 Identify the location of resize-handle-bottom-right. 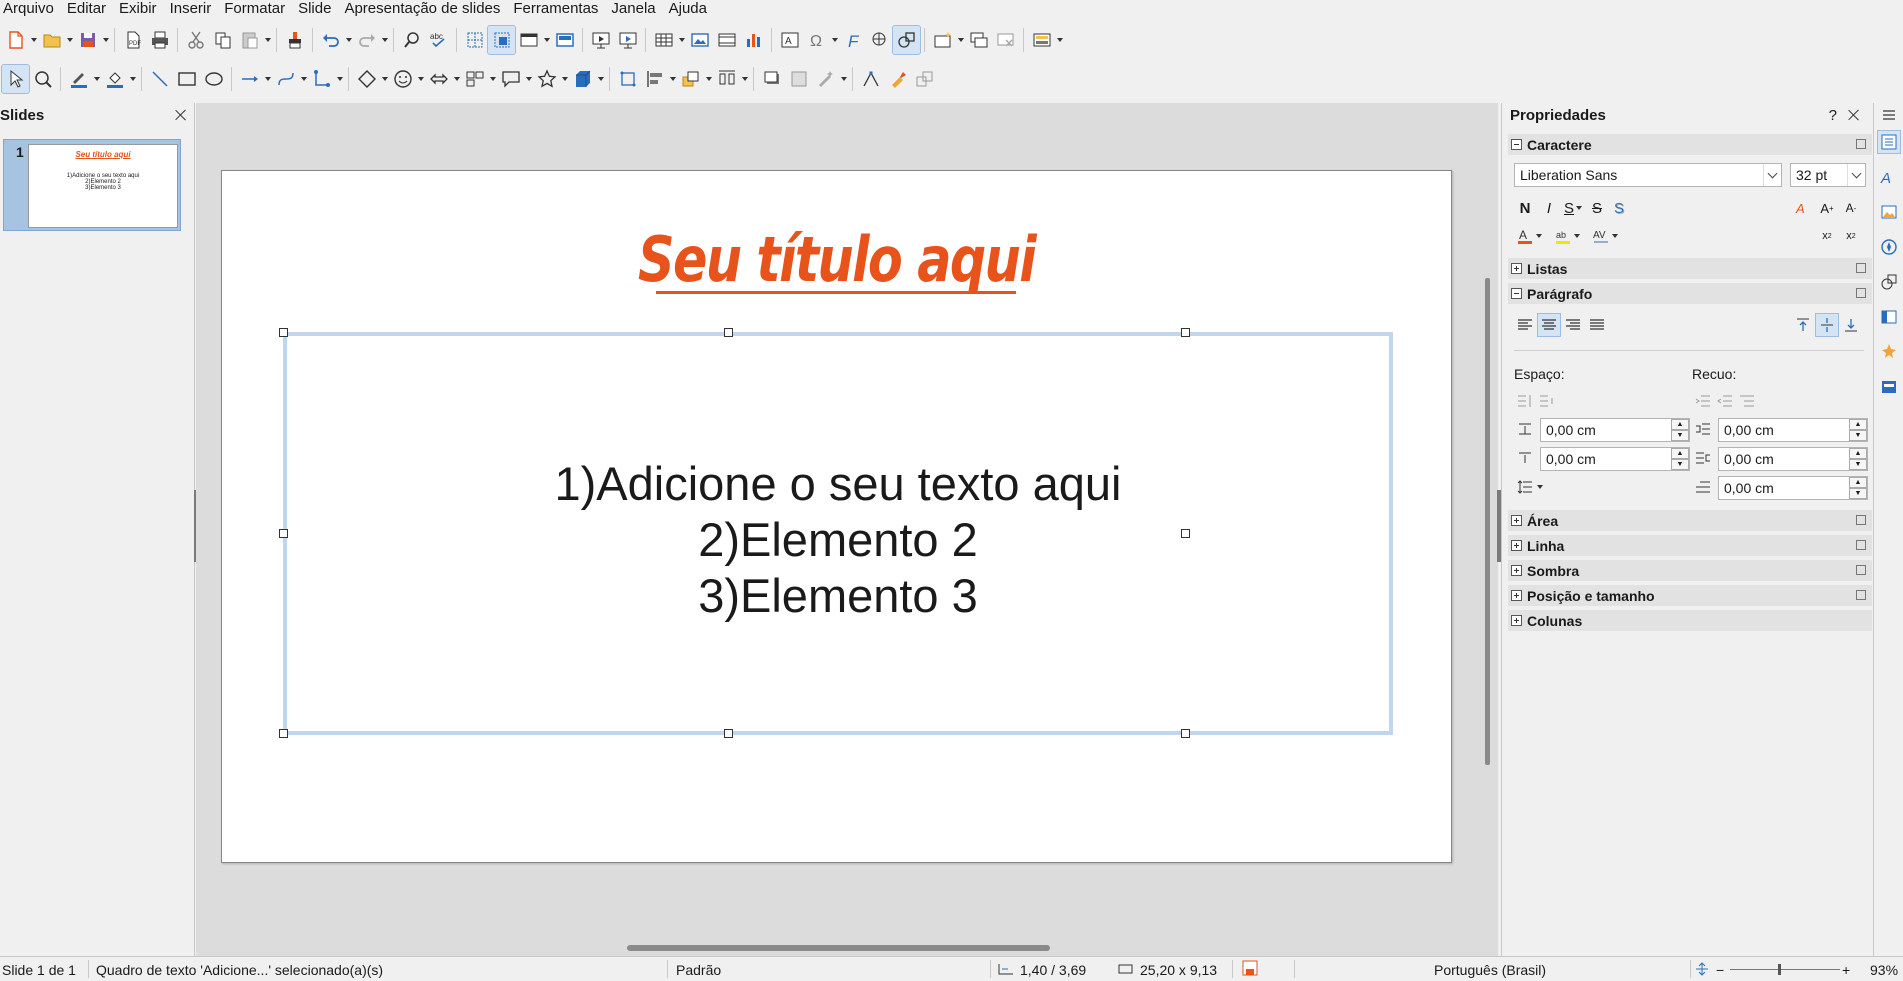
(1185, 733).